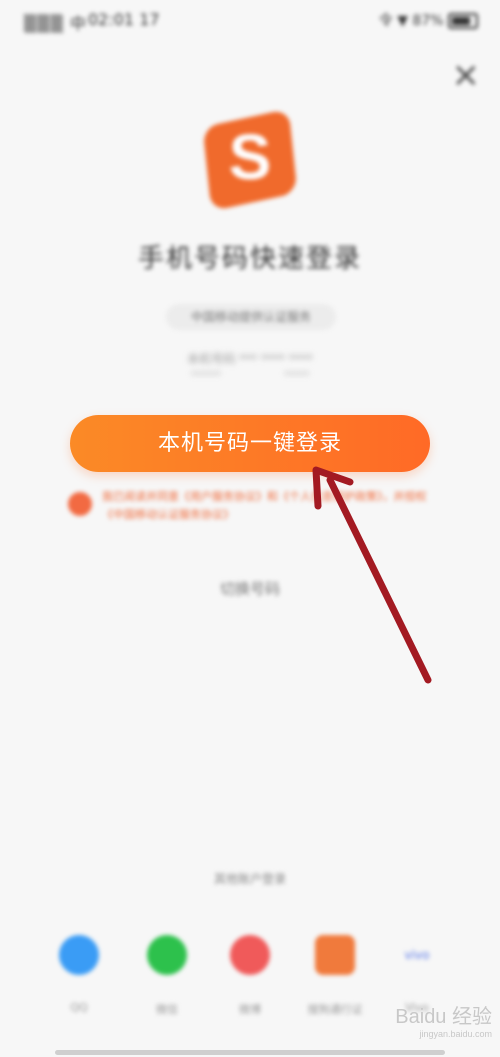 This screenshot has width=500, height=1057. I want to click on agreement-checkbox, so click(80, 504).